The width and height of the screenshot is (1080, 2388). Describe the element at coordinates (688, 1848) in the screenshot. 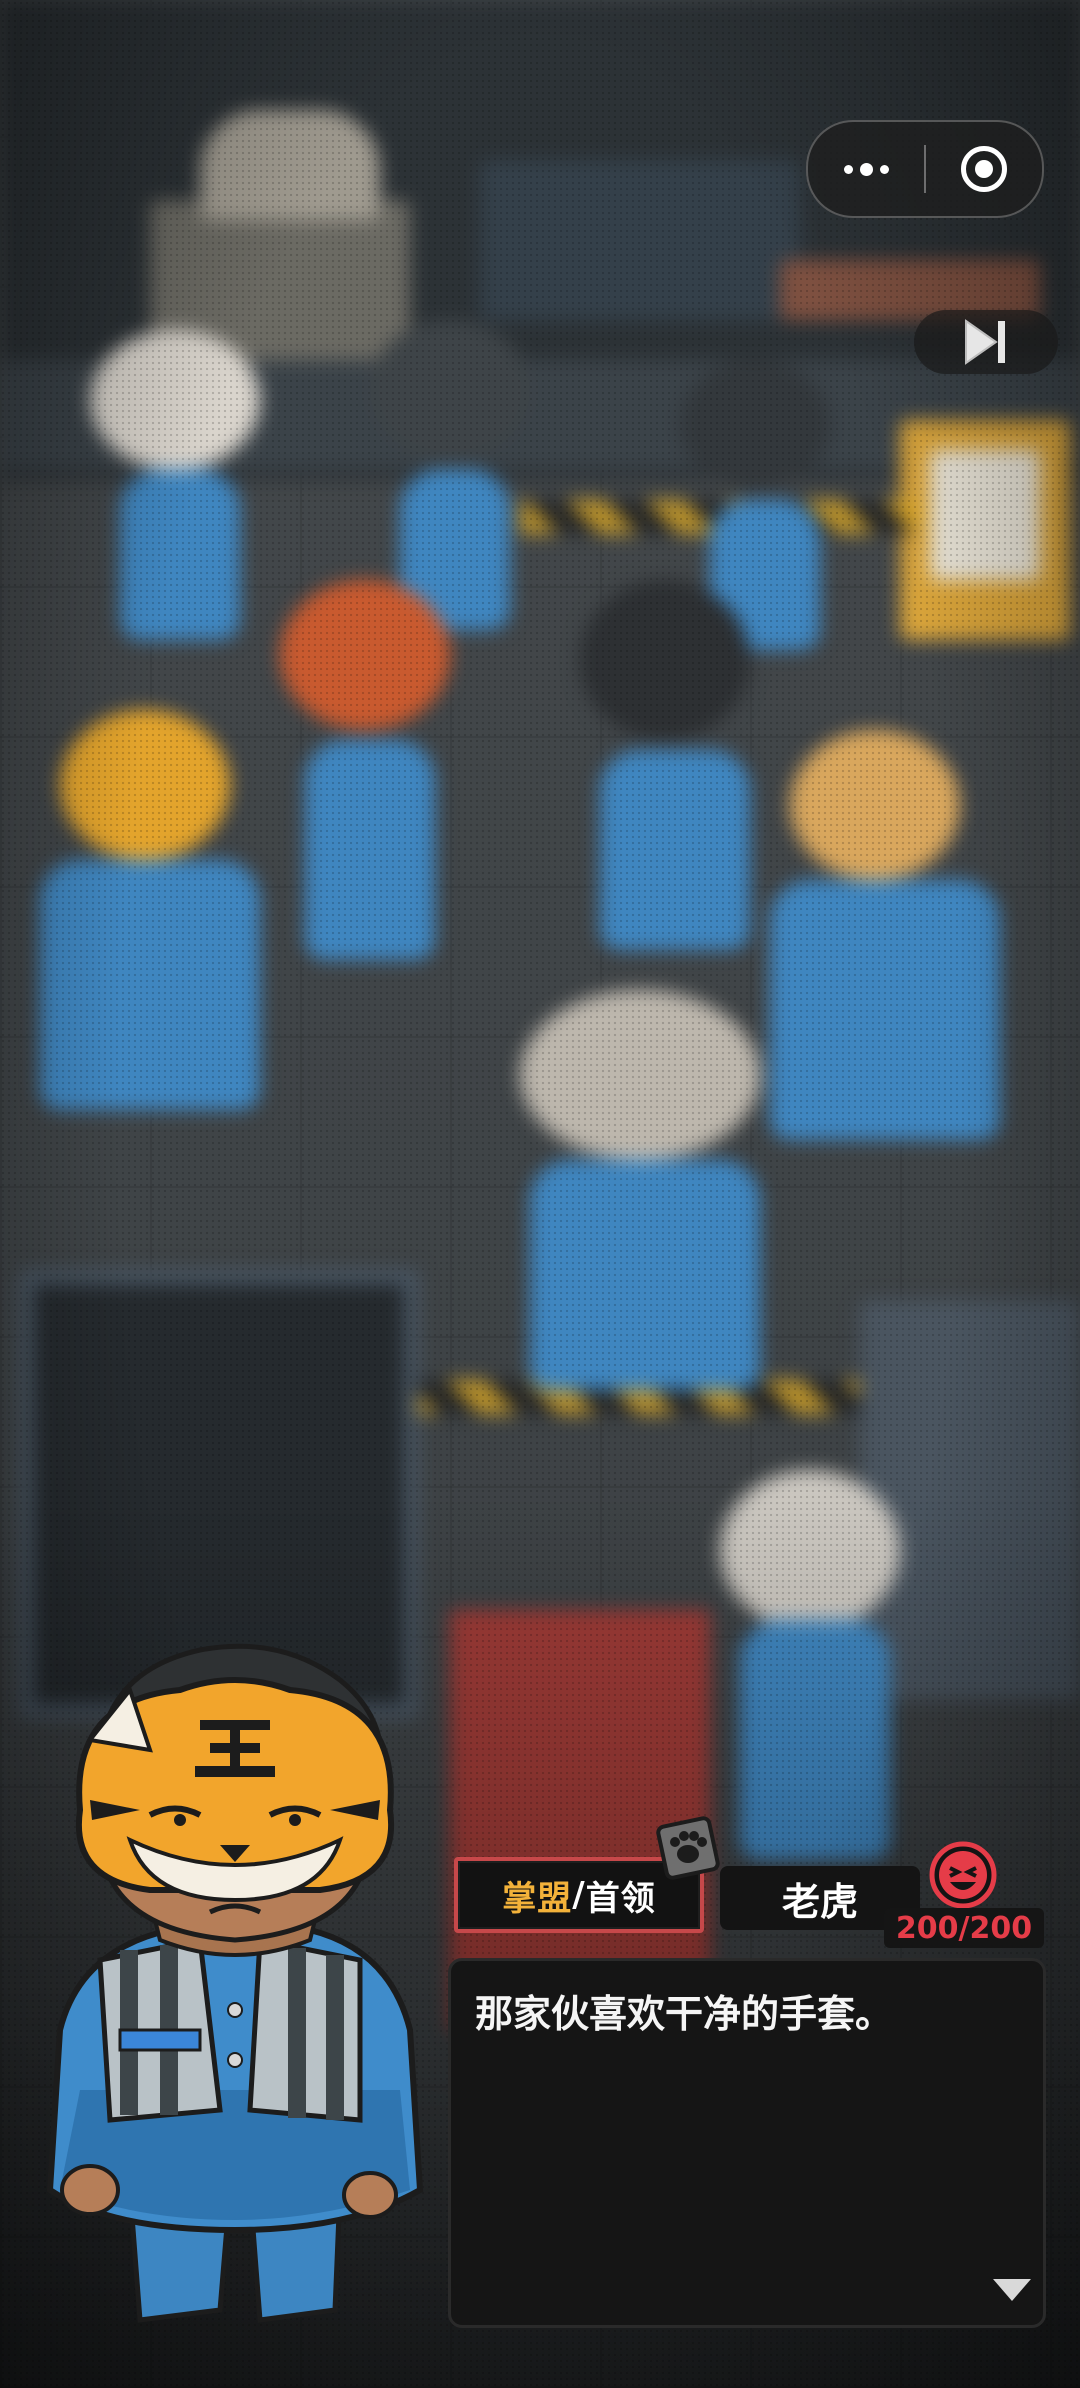

I see `paw-print-icon` at that location.